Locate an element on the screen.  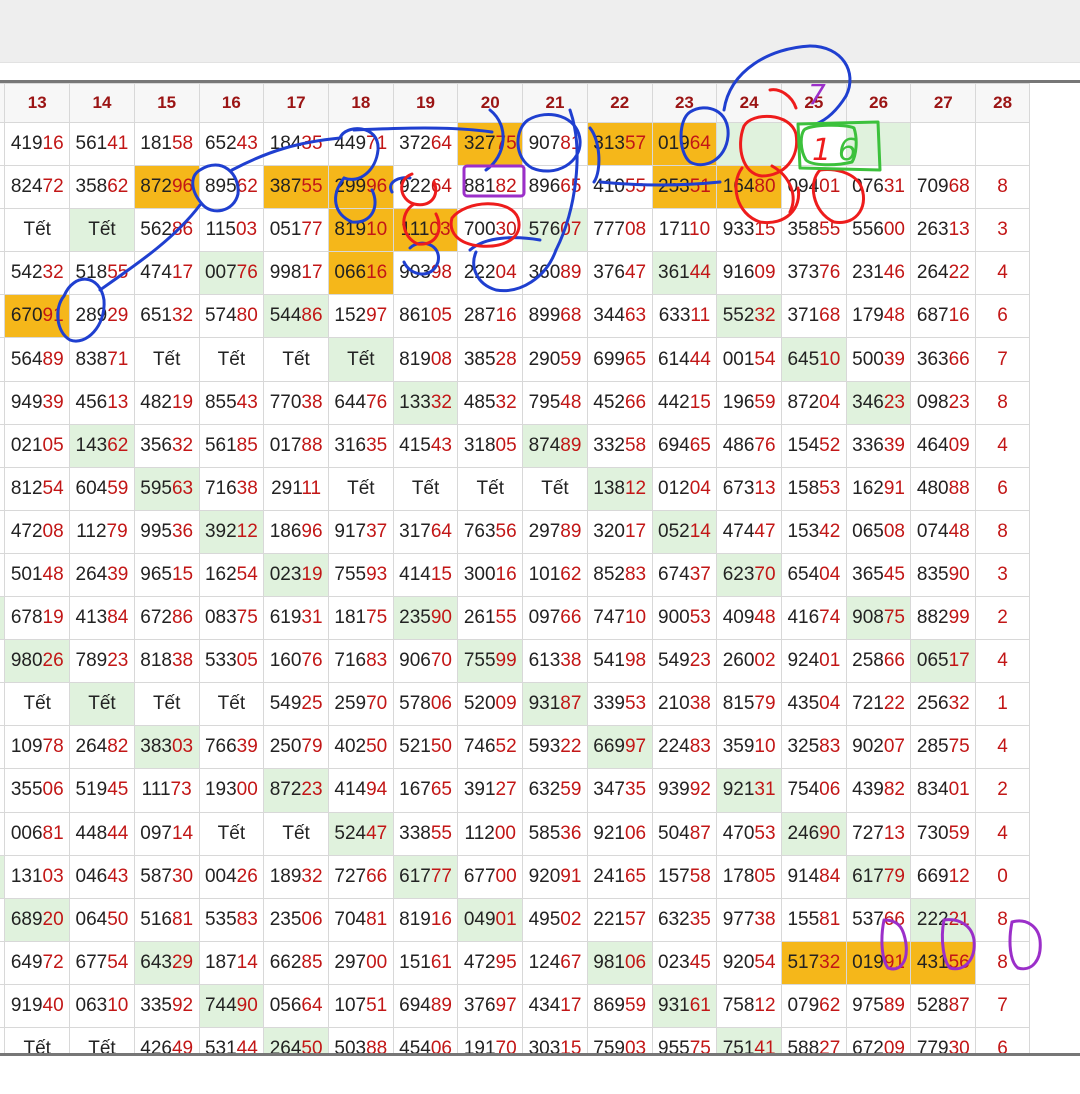
result-cell: 11200 is located at coordinates (490, 833).